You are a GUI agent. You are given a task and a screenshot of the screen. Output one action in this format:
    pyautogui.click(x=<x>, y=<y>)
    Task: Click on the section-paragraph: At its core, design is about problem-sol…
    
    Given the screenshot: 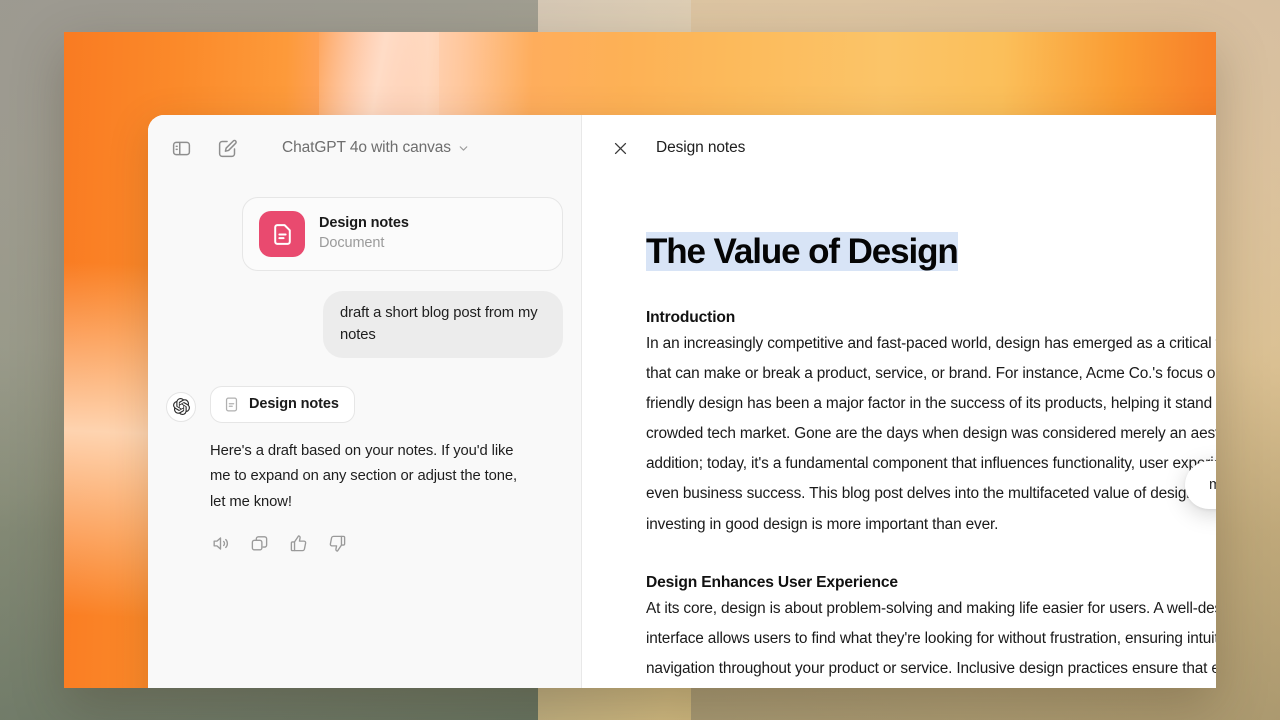 What is the action you would take?
    pyautogui.click(x=931, y=639)
    